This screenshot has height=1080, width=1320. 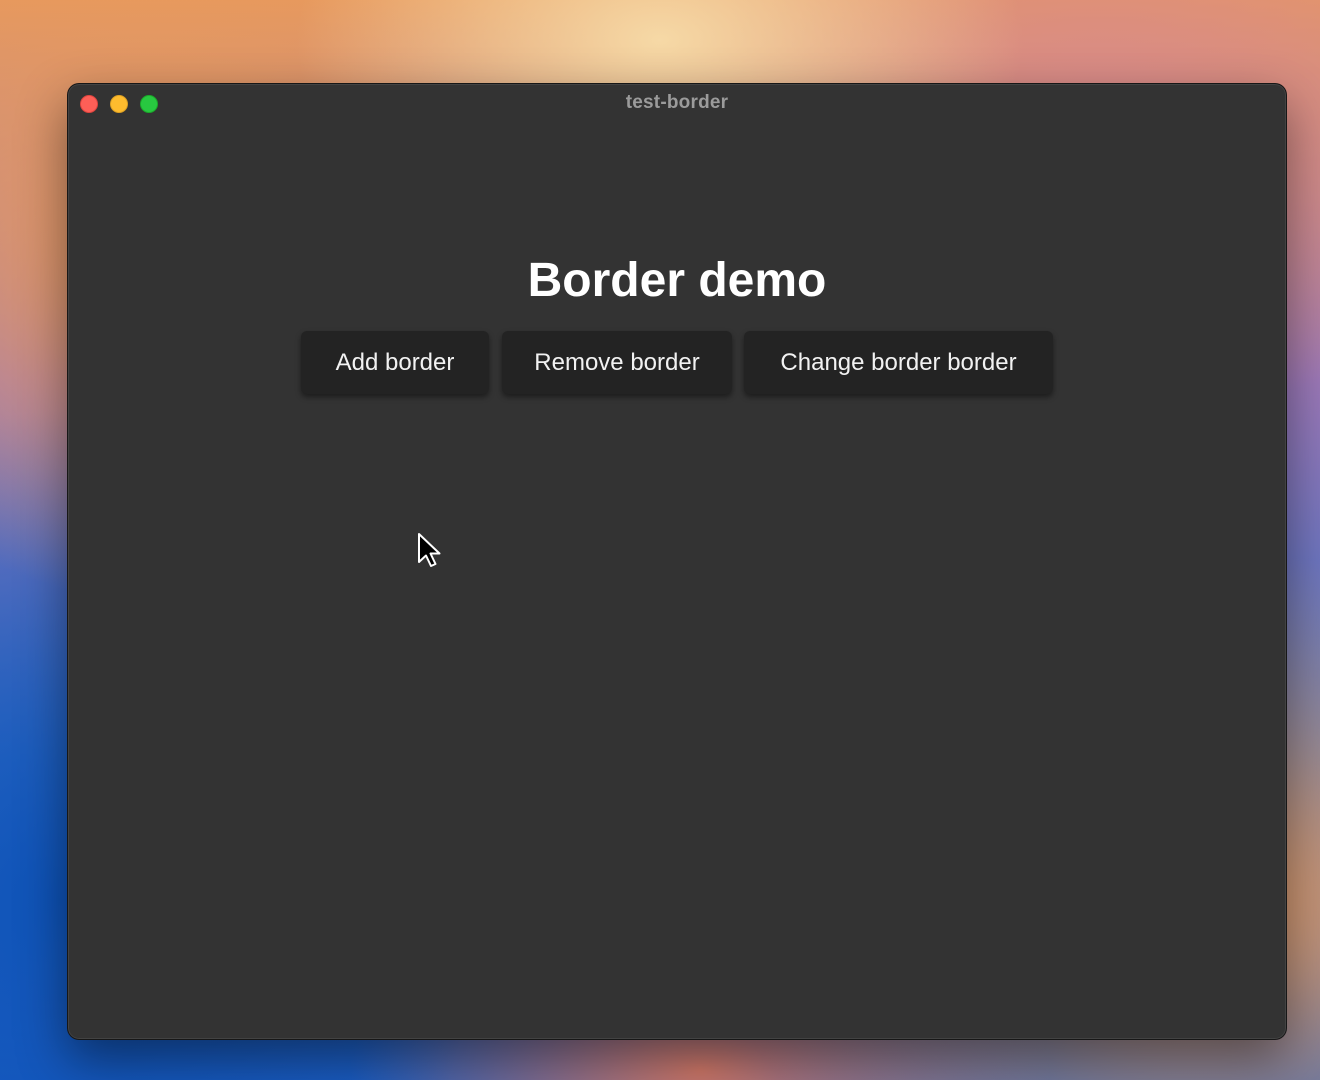 What do you see at coordinates (617, 362) in the screenshot?
I see `remove-border-button: Remove border` at bounding box center [617, 362].